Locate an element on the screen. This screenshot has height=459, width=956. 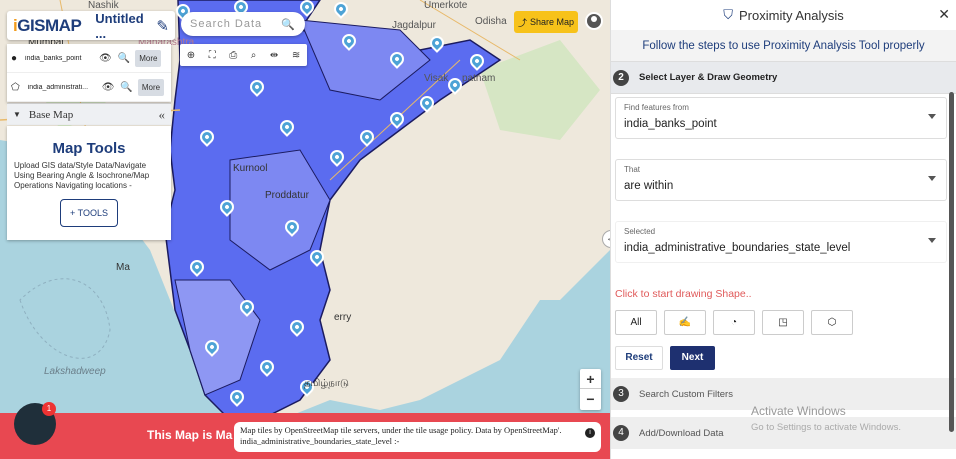
gismap-logo: iGISMAP is located at coordinates (47, 26).